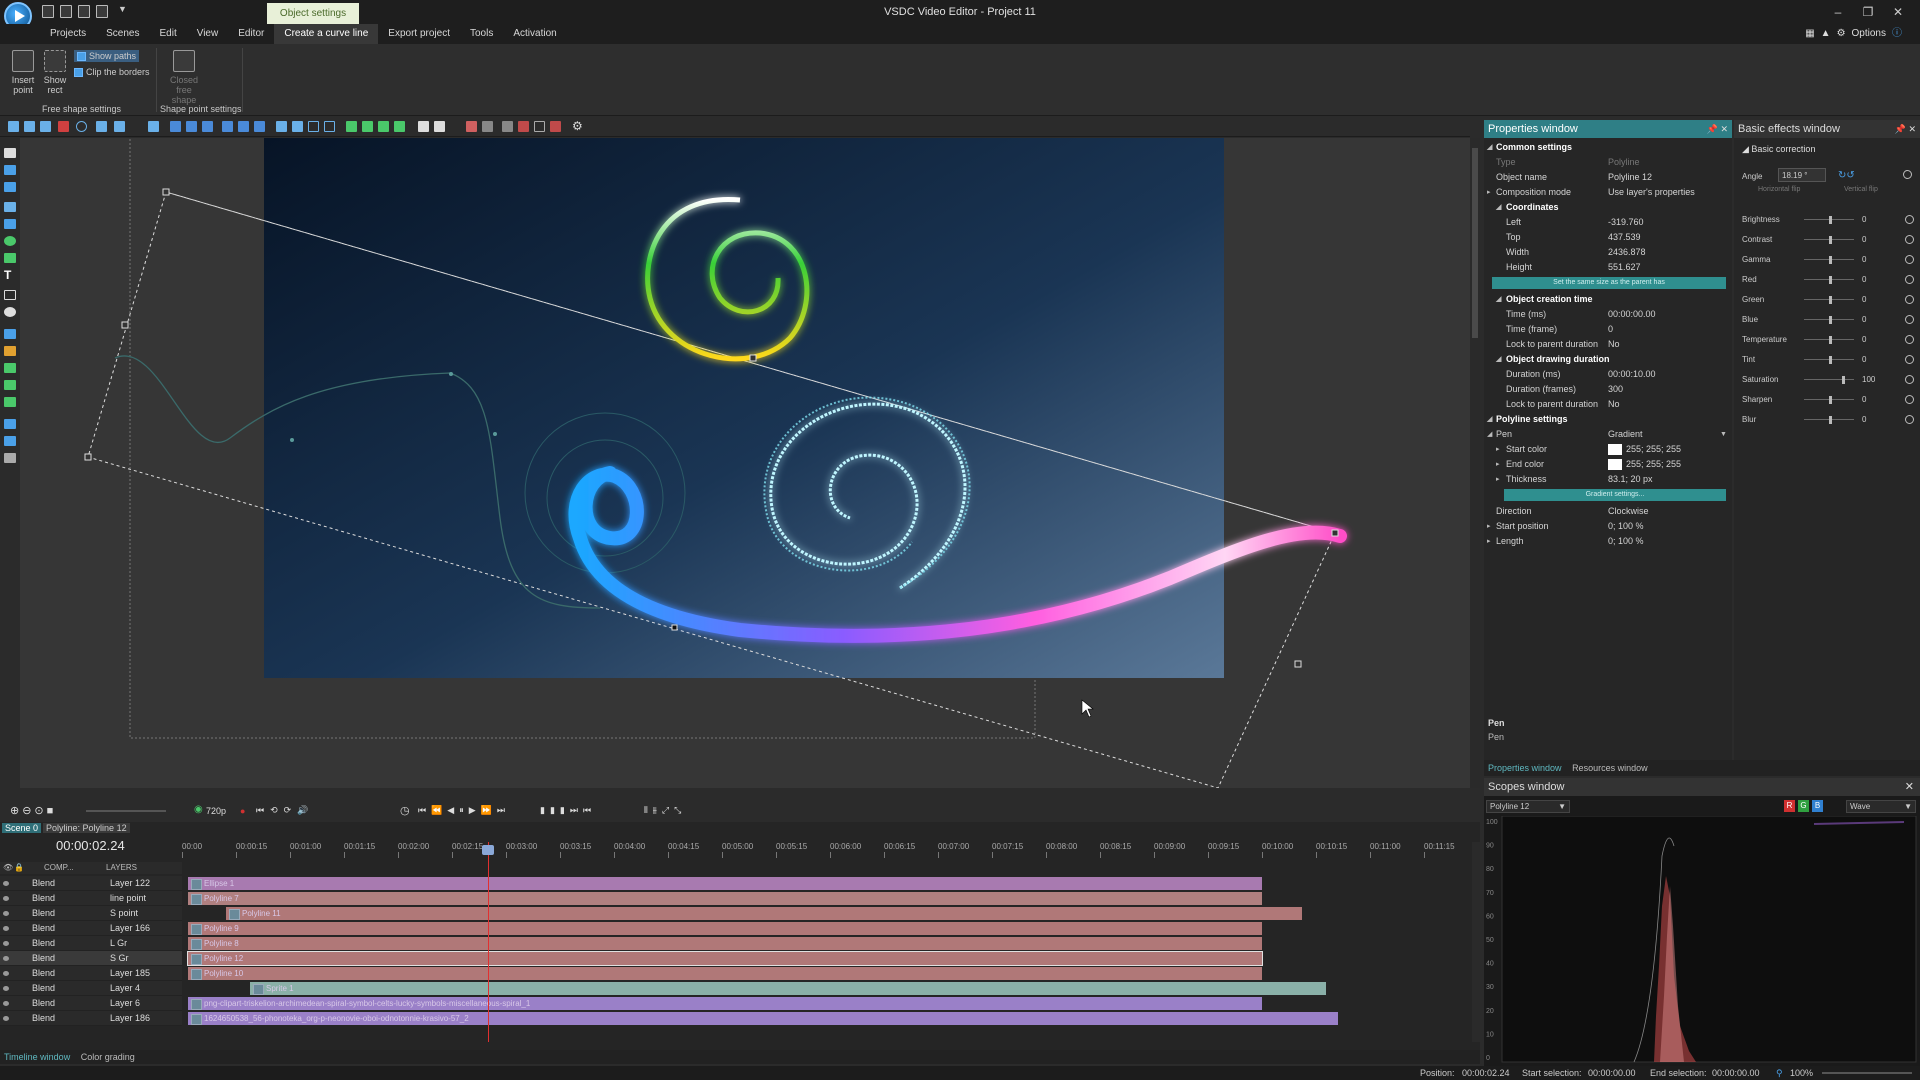  What do you see at coordinates (1828, 400) in the screenshot?
I see `effect-row-sharpen: Sharpen 0` at bounding box center [1828, 400].